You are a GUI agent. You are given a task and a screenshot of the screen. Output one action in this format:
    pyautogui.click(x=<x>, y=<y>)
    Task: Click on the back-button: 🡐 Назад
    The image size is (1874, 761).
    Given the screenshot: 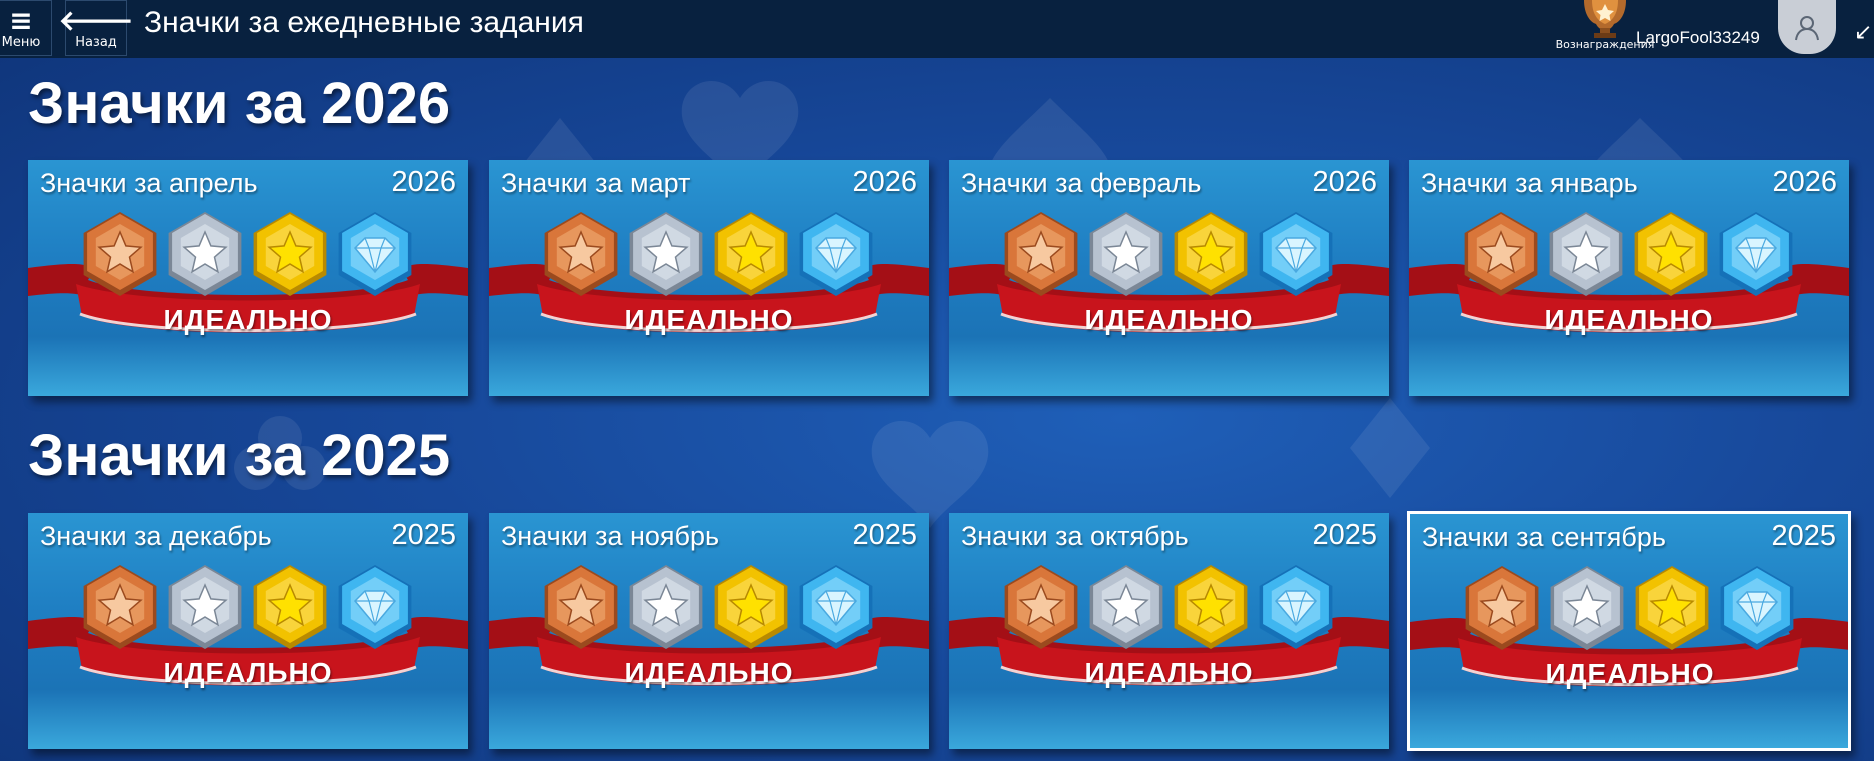 What is the action you would take?
    pyautogui.click(x=96, y=28)
    